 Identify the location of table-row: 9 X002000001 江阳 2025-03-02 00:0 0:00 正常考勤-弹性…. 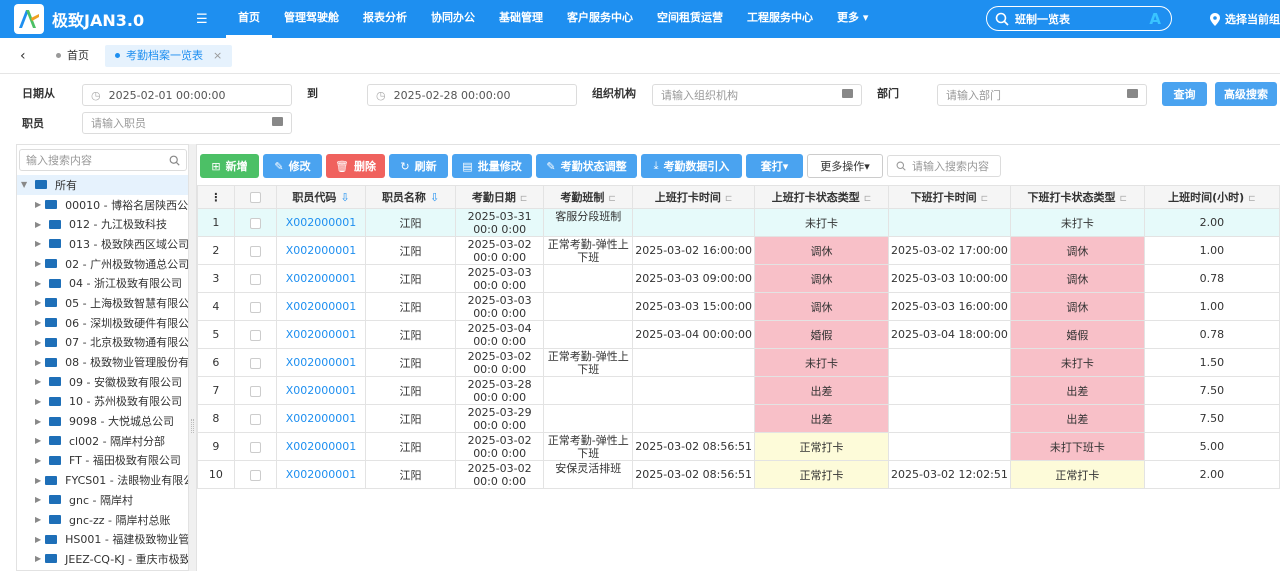
(738, 447).